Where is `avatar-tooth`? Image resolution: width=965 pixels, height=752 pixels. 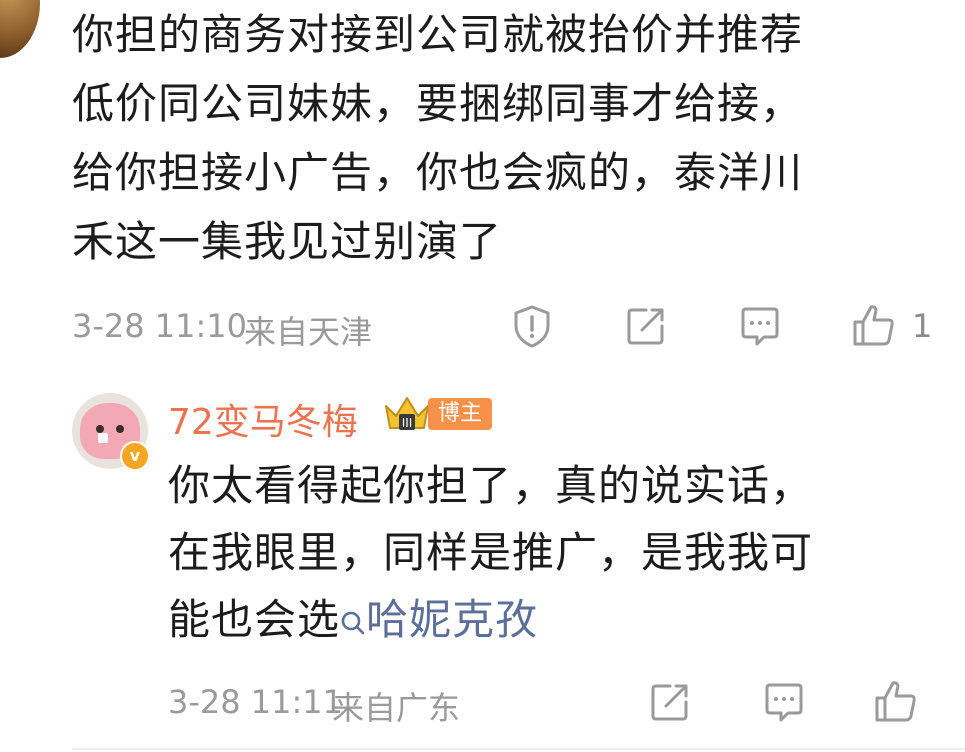 avatar-tooth is located at coordinates (103, 438).